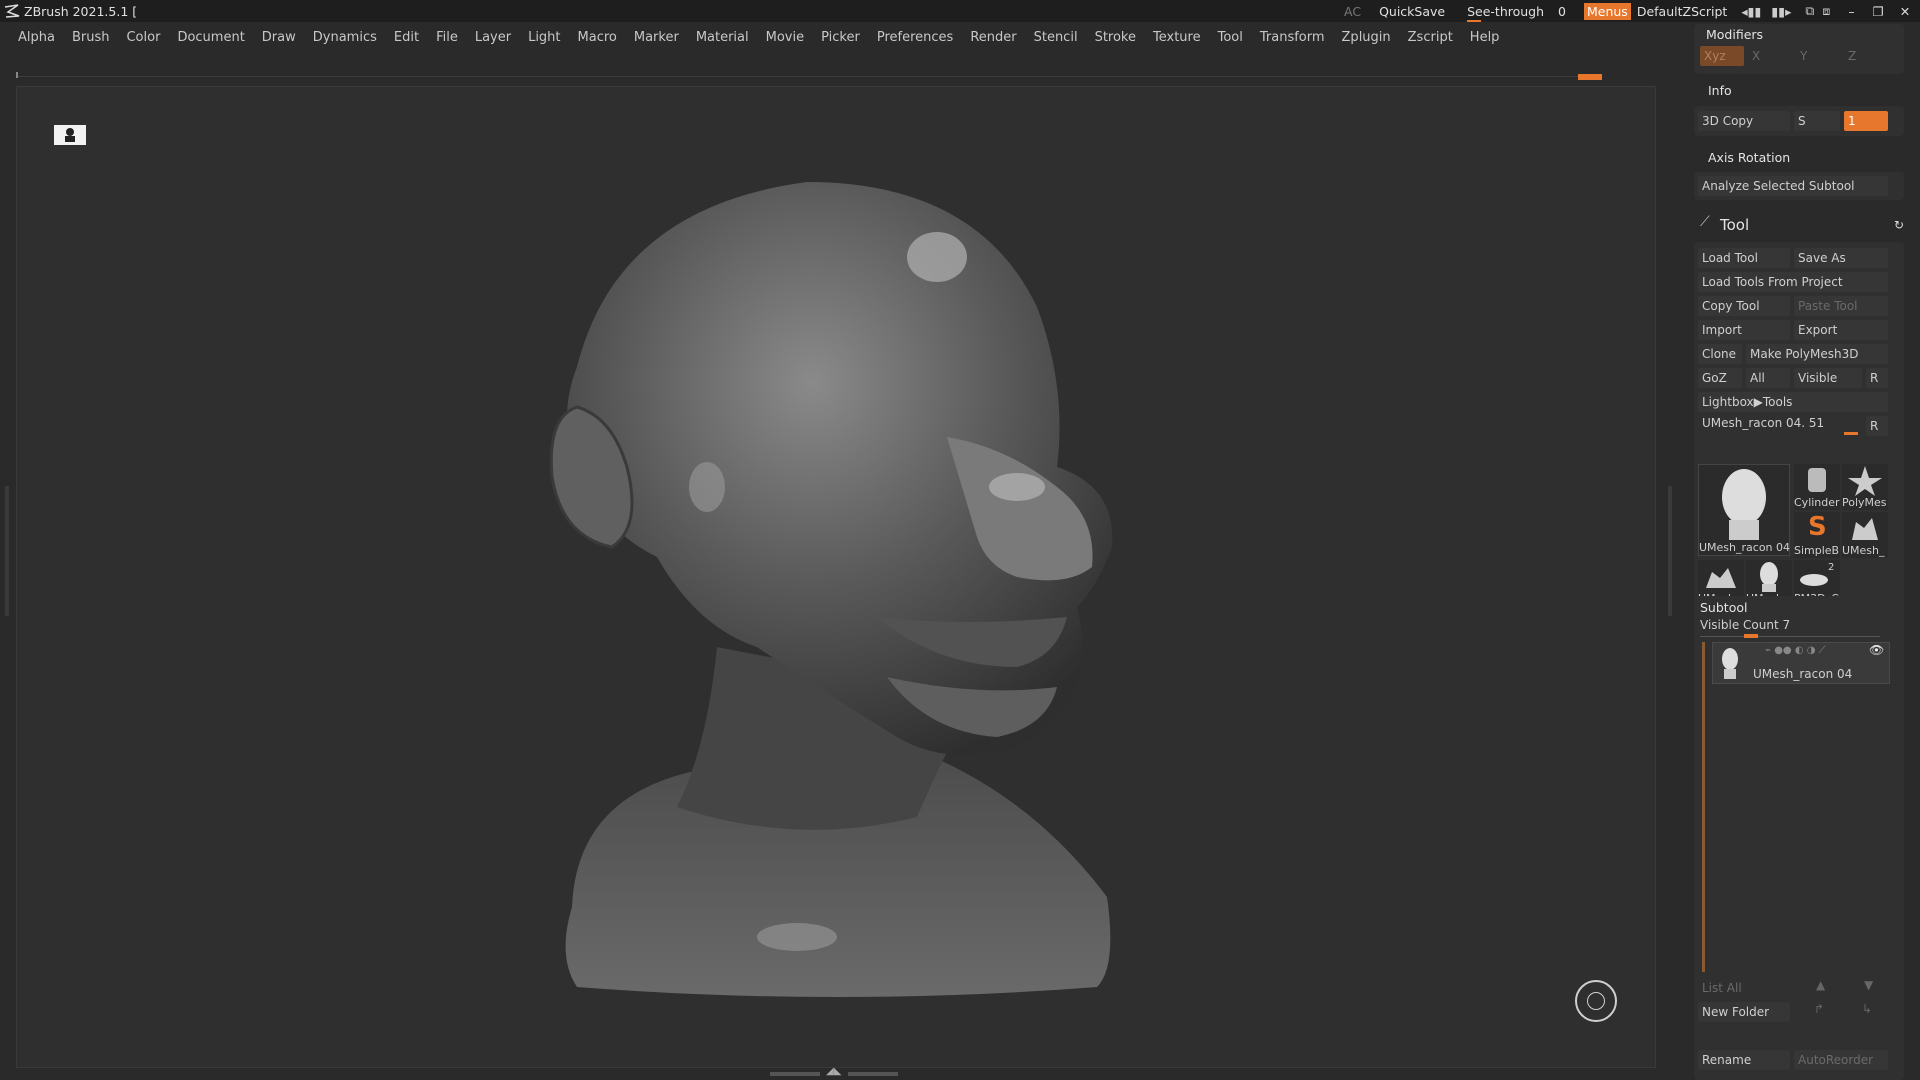  What do you see at coordinates (1818, 56) in the screenshot?
I see `y-button: Y` at bounding box center [1818, 56].